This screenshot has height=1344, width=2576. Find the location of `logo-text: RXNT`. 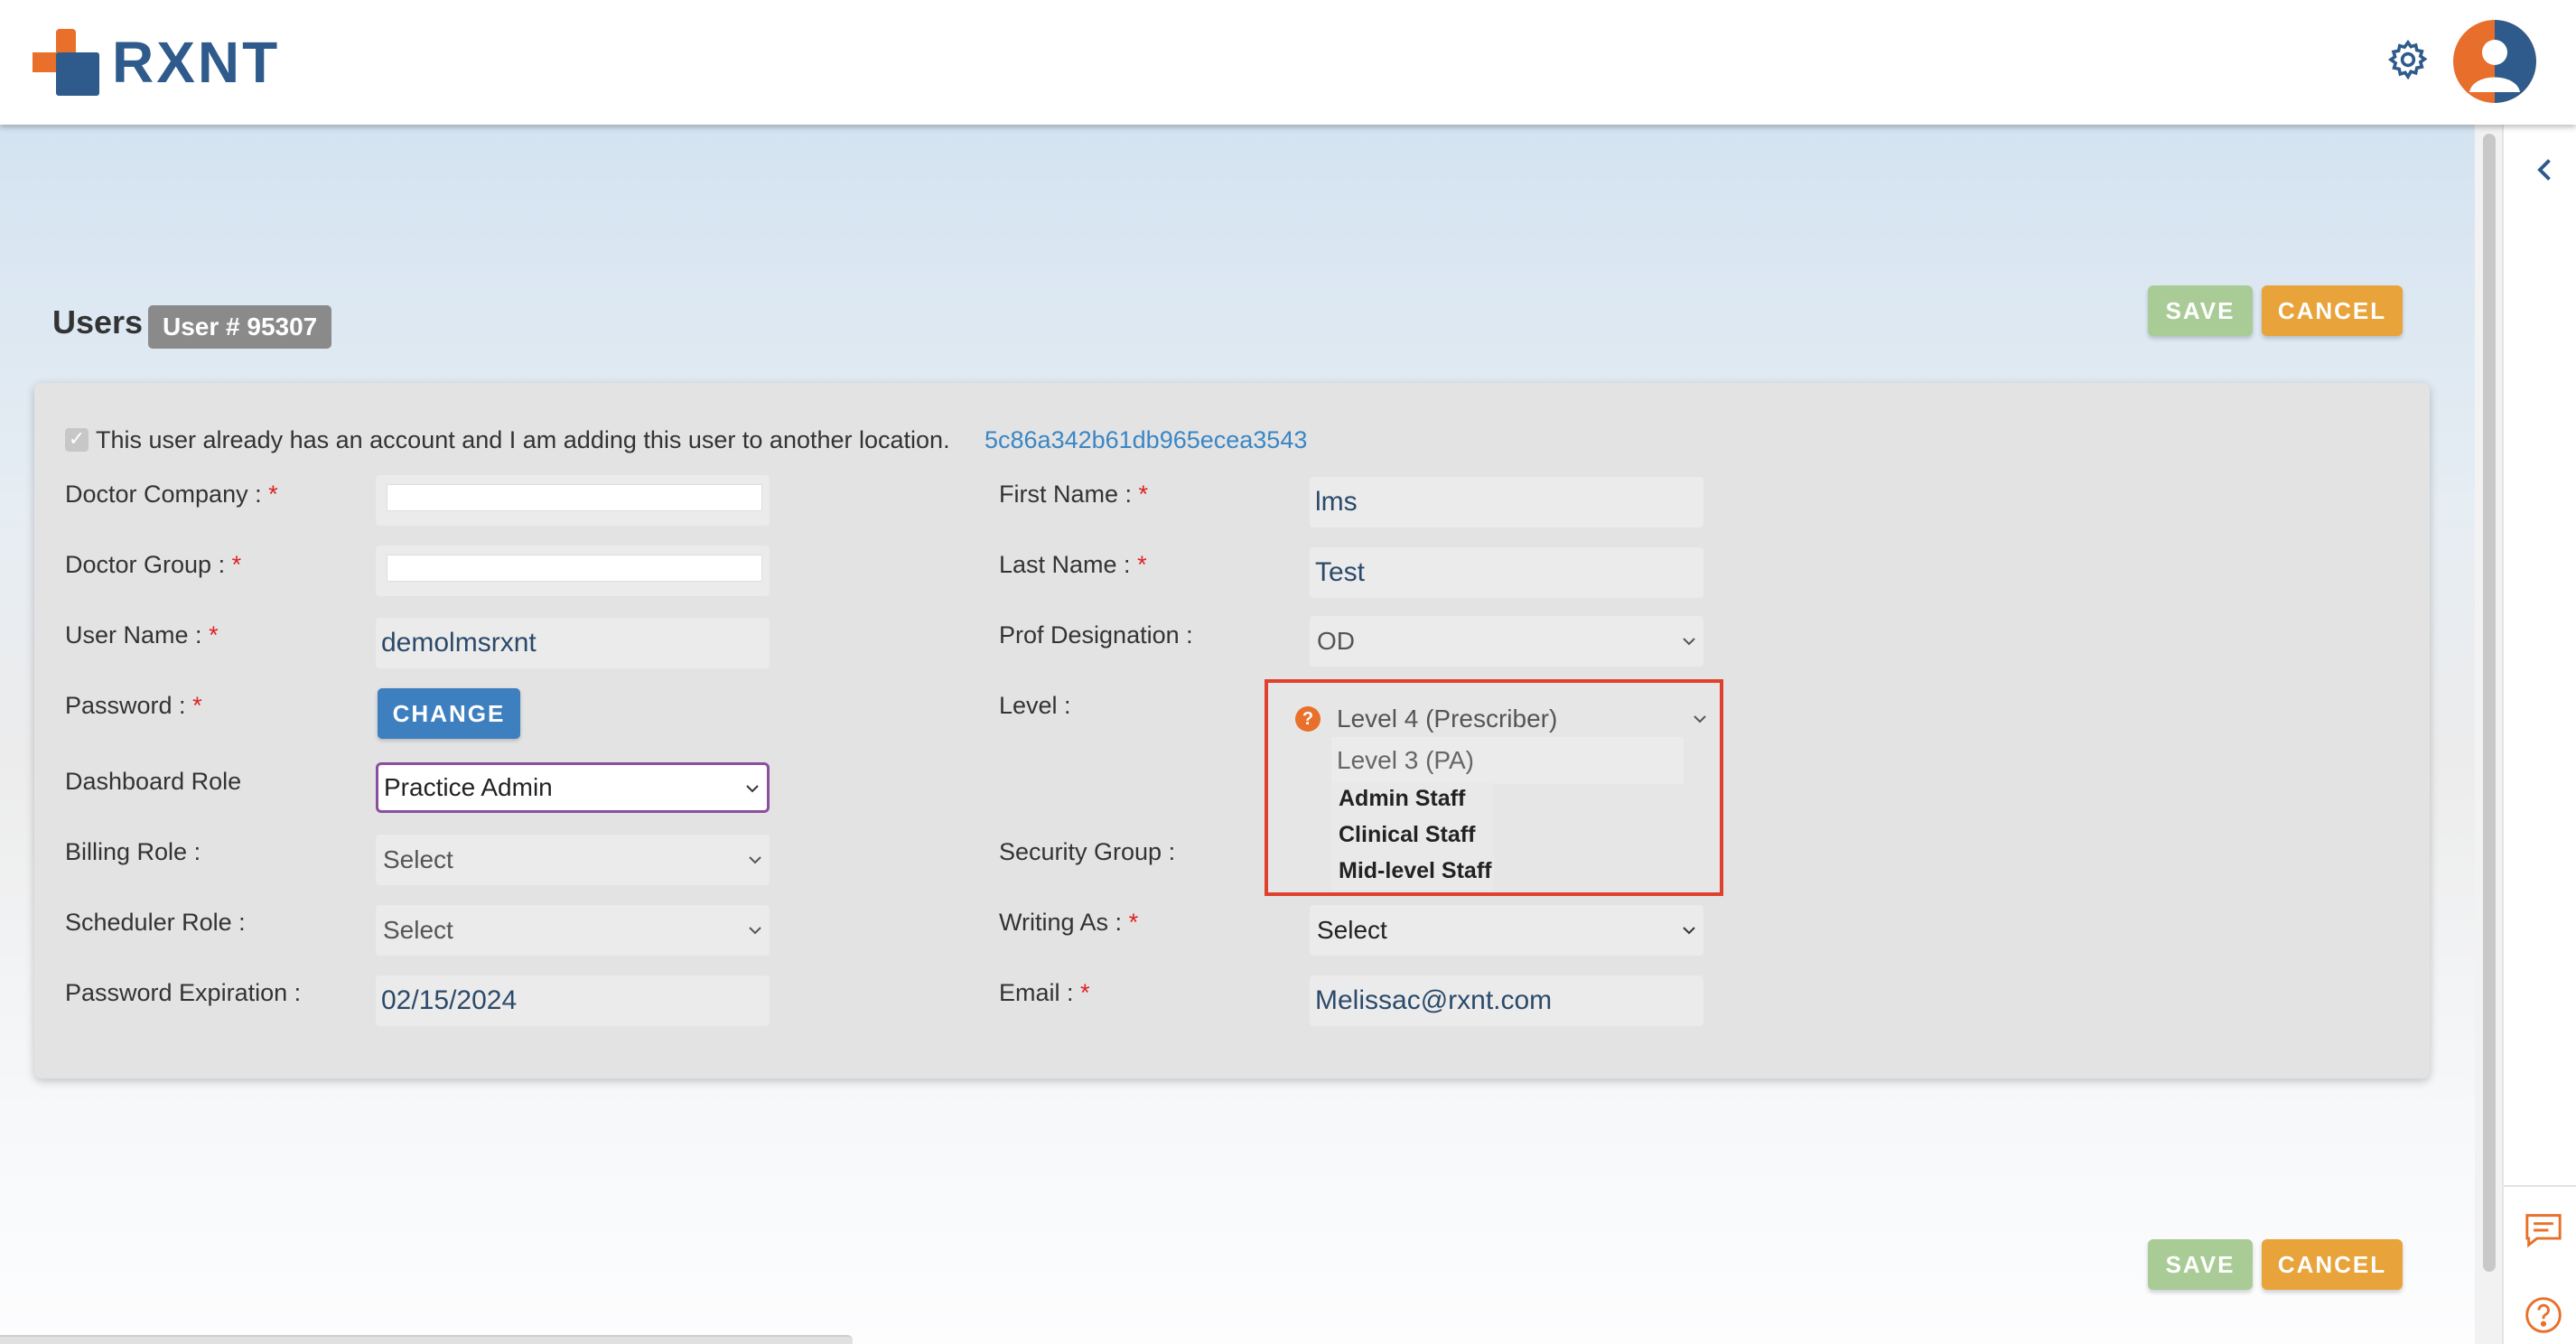

logo-text: RXNT is located at coordinates (196, 62).